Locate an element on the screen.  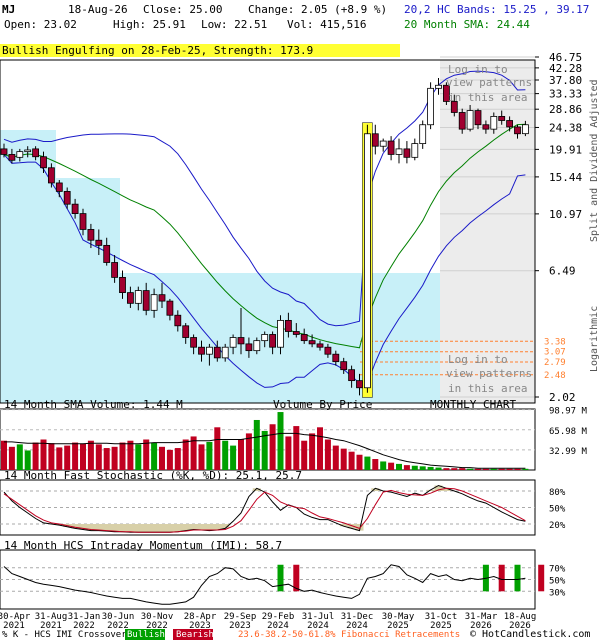
footer-crossover: % K - HCS IMI Crossover: is located at coordinates (67, 635).